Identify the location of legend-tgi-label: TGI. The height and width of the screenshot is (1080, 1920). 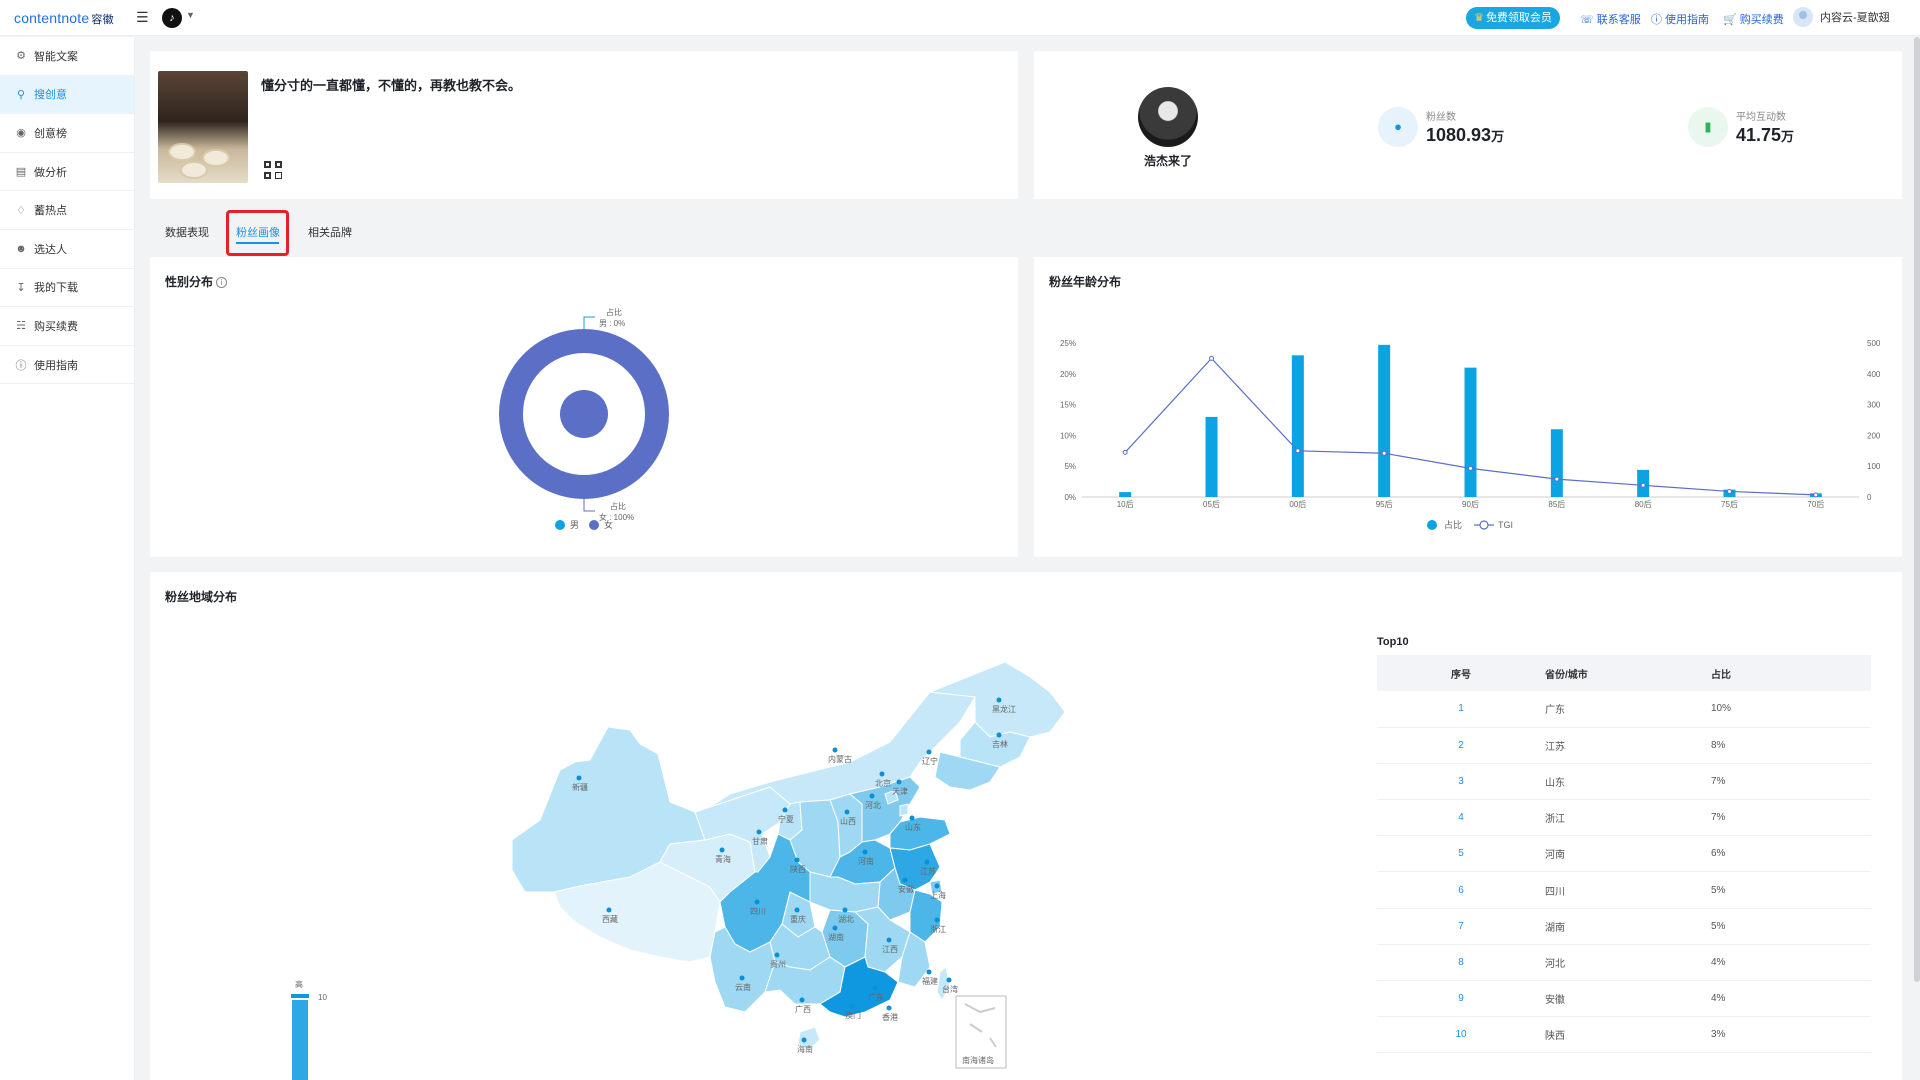
(1505, 525).